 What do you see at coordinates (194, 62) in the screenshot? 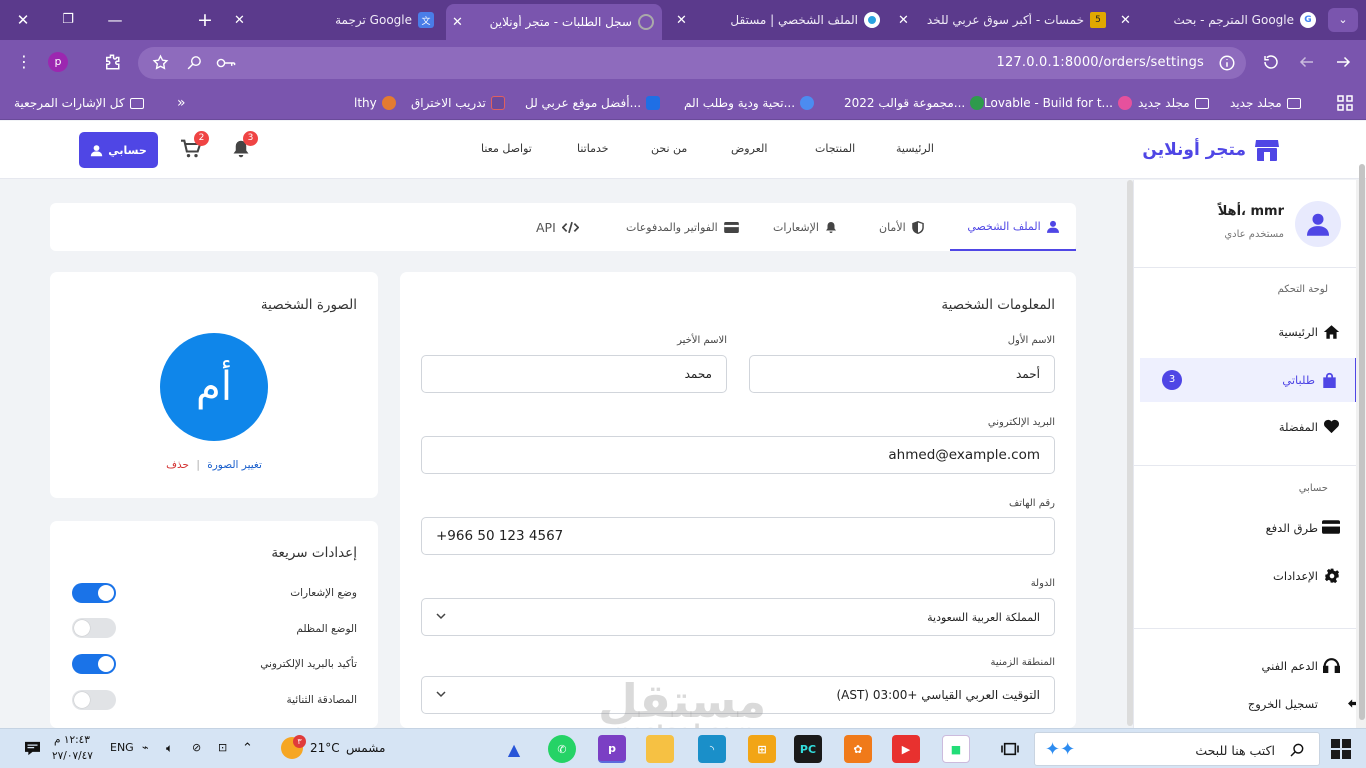
I see `zoom-icon` at bounding box center [194, 62].